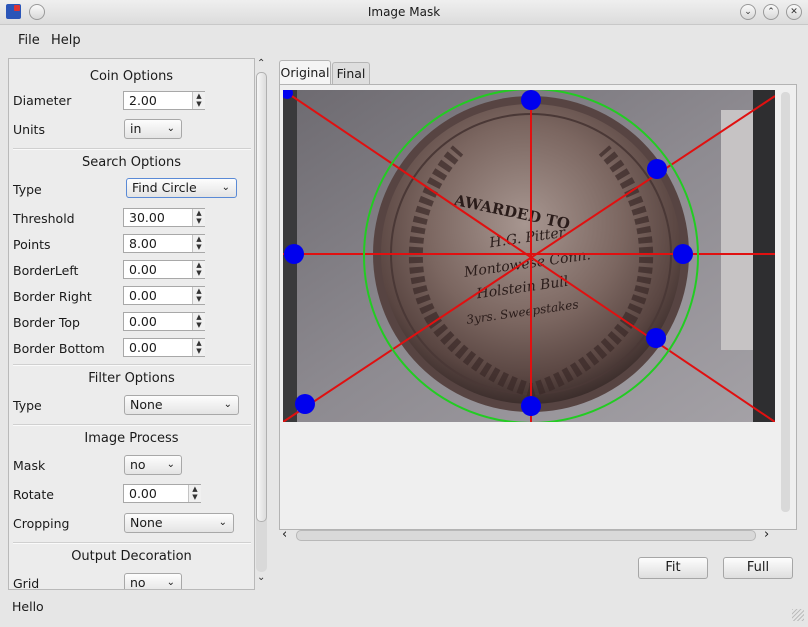 This screenshot has width=808, height=627. What do you see at coordinates (164, 217) in the screenshot?
I see `threshold-spinbox: 30.00 ▲ ▼` at bounding box center [164, 217].